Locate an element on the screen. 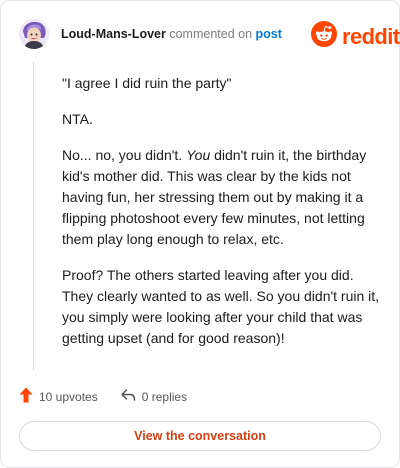 The image size is (400, 468). upvote-arrow-icon is located at coordinates (26, 396).